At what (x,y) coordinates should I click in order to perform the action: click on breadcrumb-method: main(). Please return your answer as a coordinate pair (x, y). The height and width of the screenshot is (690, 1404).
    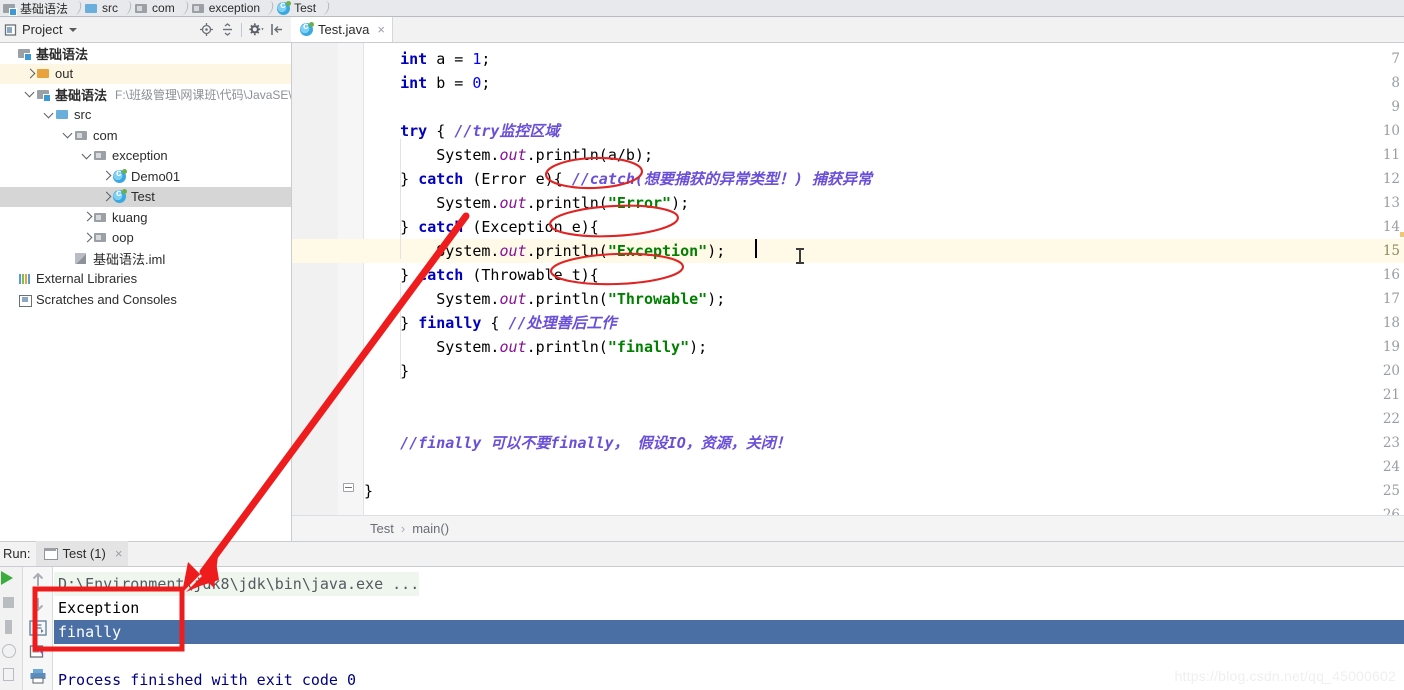
    Looking at the image, I should click on (430, 528).